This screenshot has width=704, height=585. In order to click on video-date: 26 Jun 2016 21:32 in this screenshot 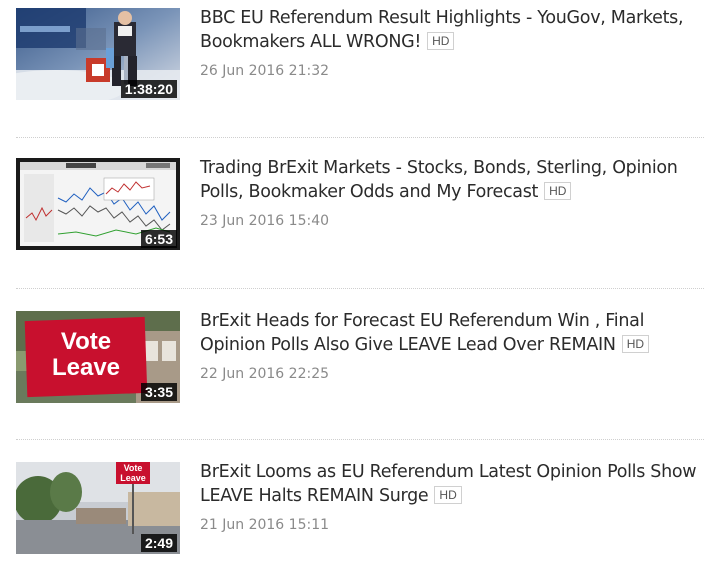, I will do `click(265, 71)`.